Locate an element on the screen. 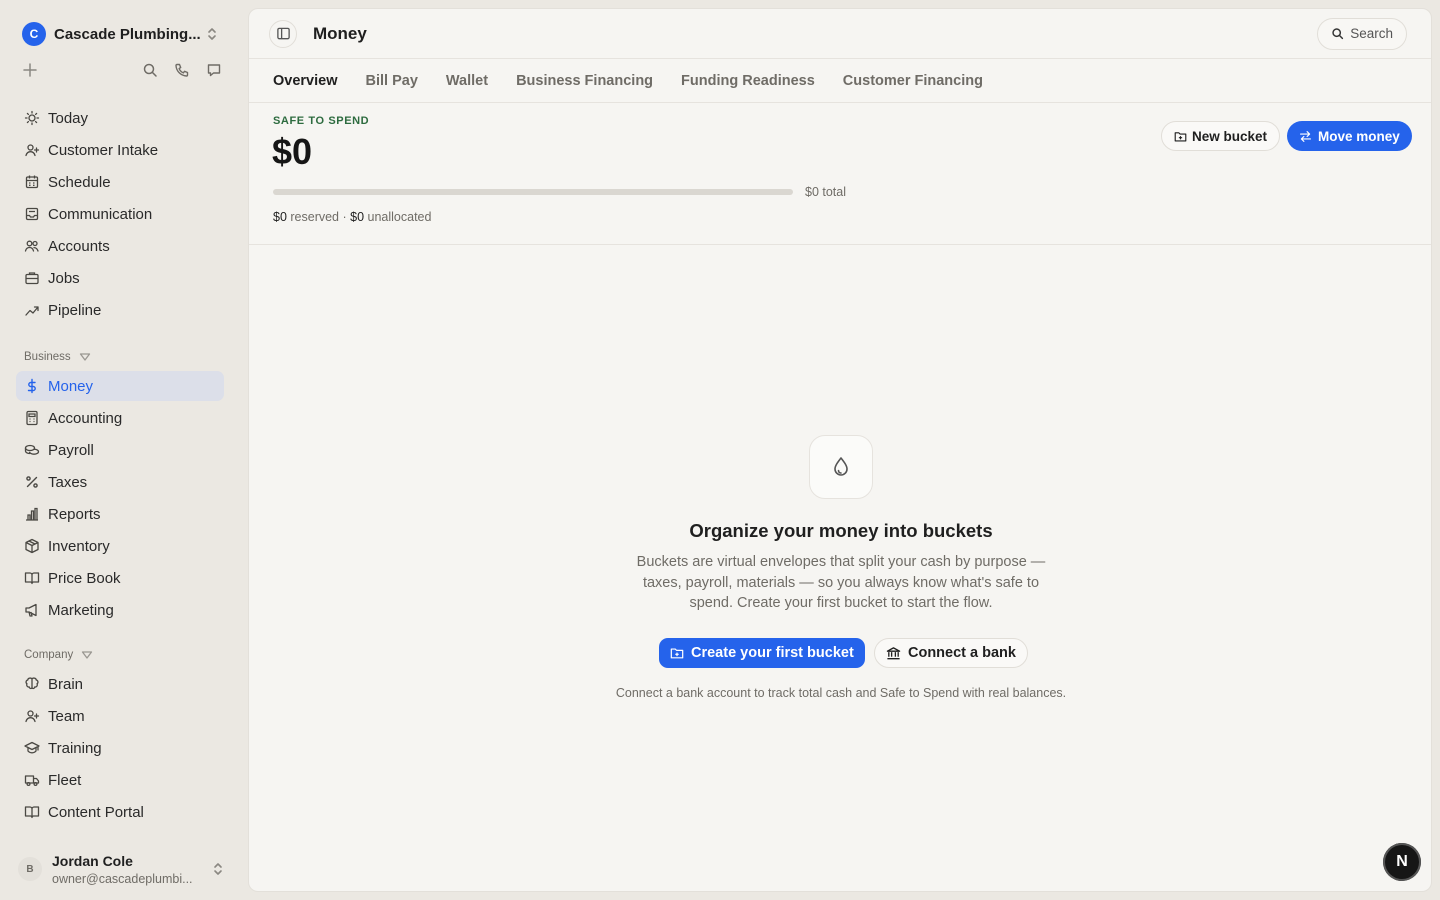 Image resolution: width=1440 pixels, height=900 pixels. bar-chart-icon is located at coordinates (32, 514).